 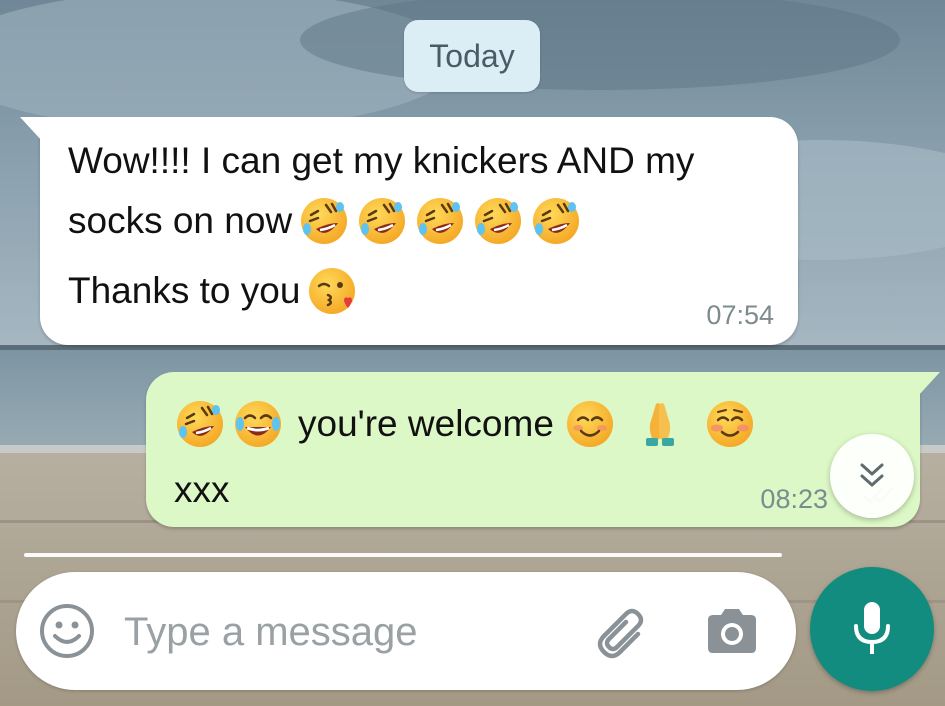 I want to click on scroll-to-bottom-button, so click(x=872, y=476).